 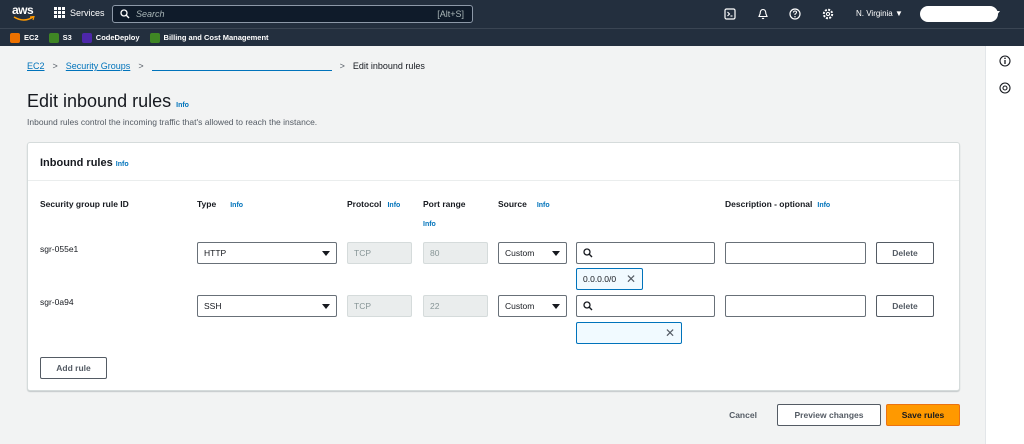 I want to click on s3-service-icon, so click(x=53, y=37).